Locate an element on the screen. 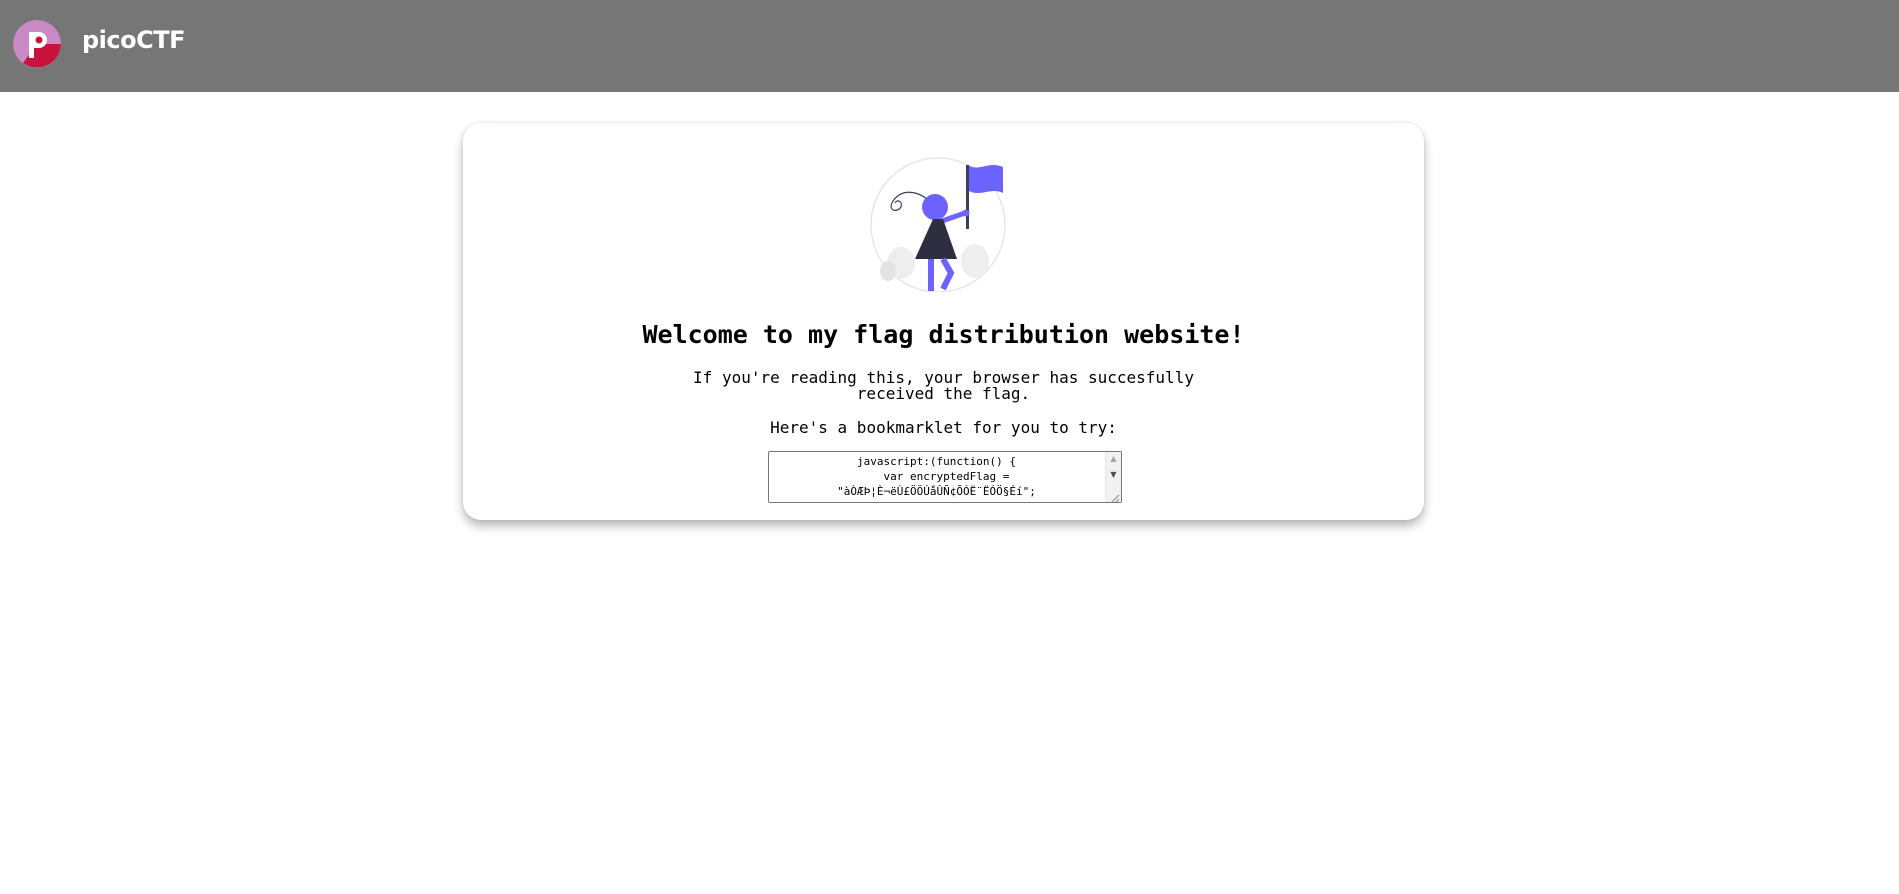 This screenshot has width=1899, height=894. resize-grip-icon is located at coordinates (1114, 495).